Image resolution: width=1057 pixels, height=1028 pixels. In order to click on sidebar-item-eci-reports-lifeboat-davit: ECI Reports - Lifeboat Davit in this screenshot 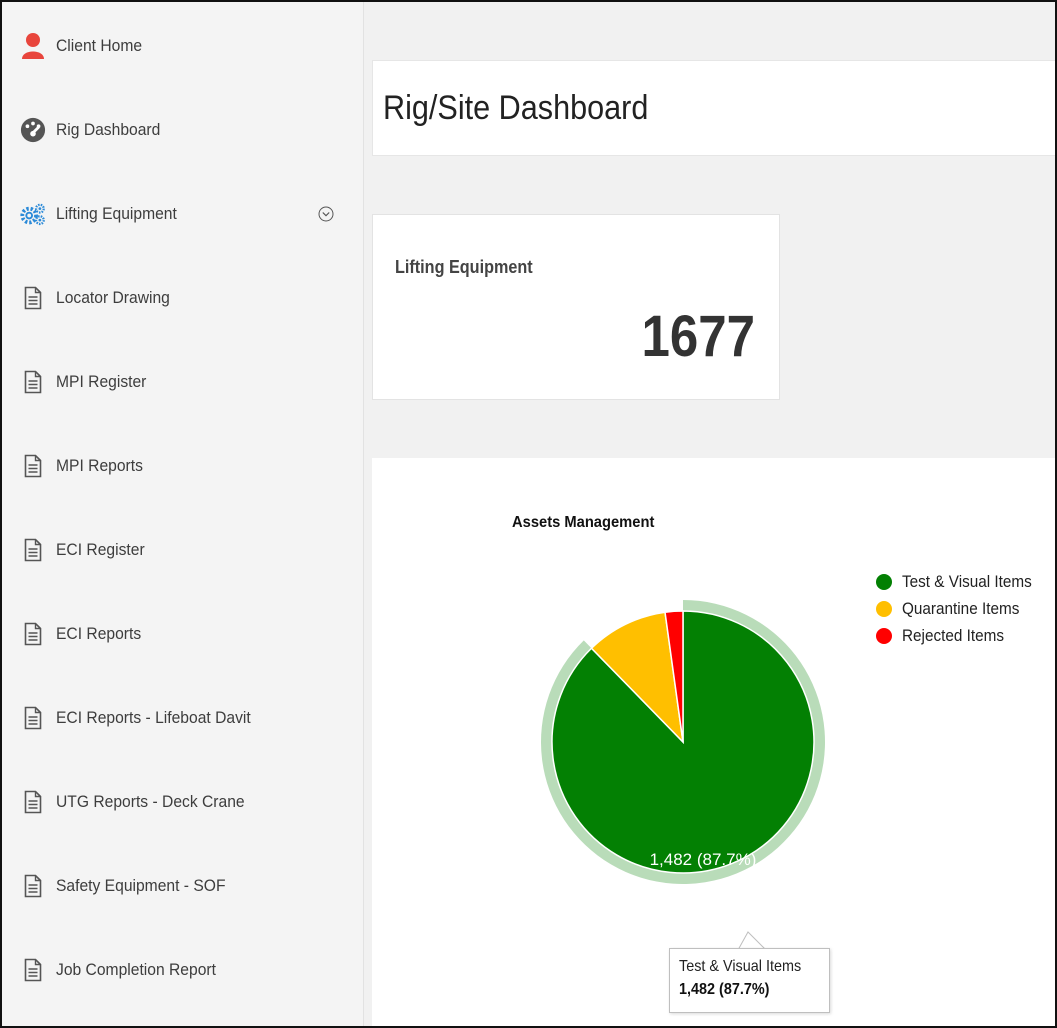, I will do `click(182, 718)`.